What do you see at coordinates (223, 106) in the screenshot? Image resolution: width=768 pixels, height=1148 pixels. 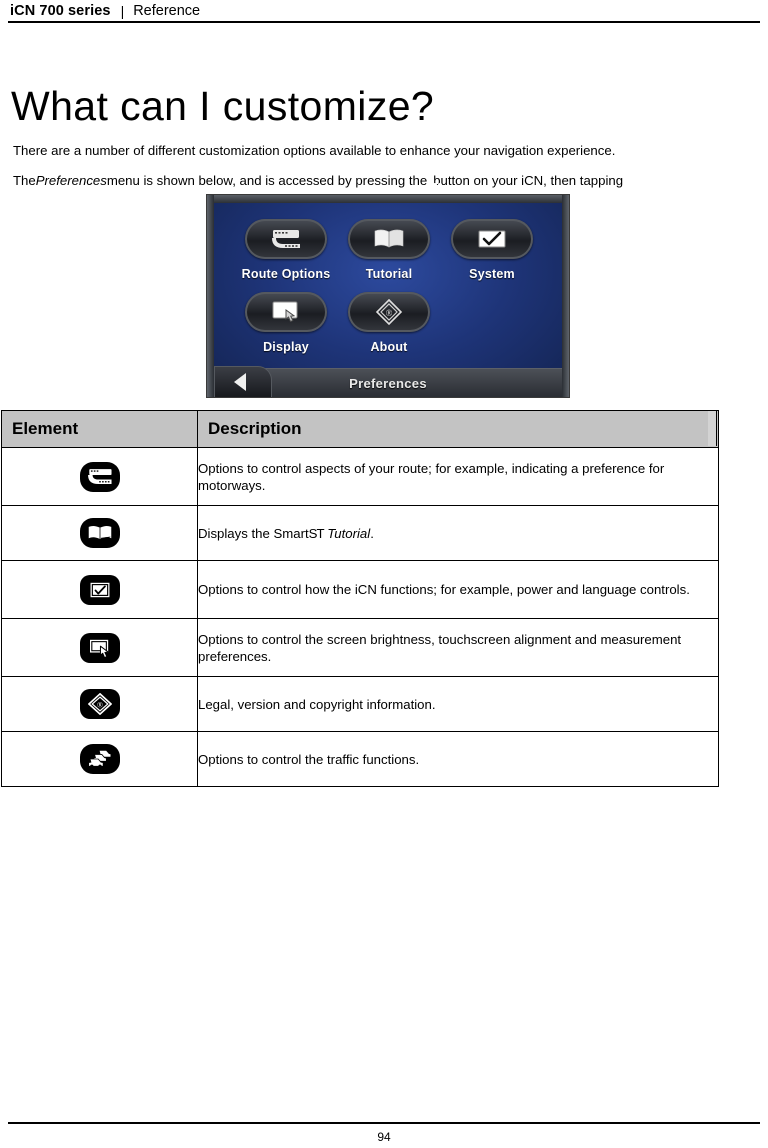 I see `page-title: What can I customize?` at bounding box center [223, 106].